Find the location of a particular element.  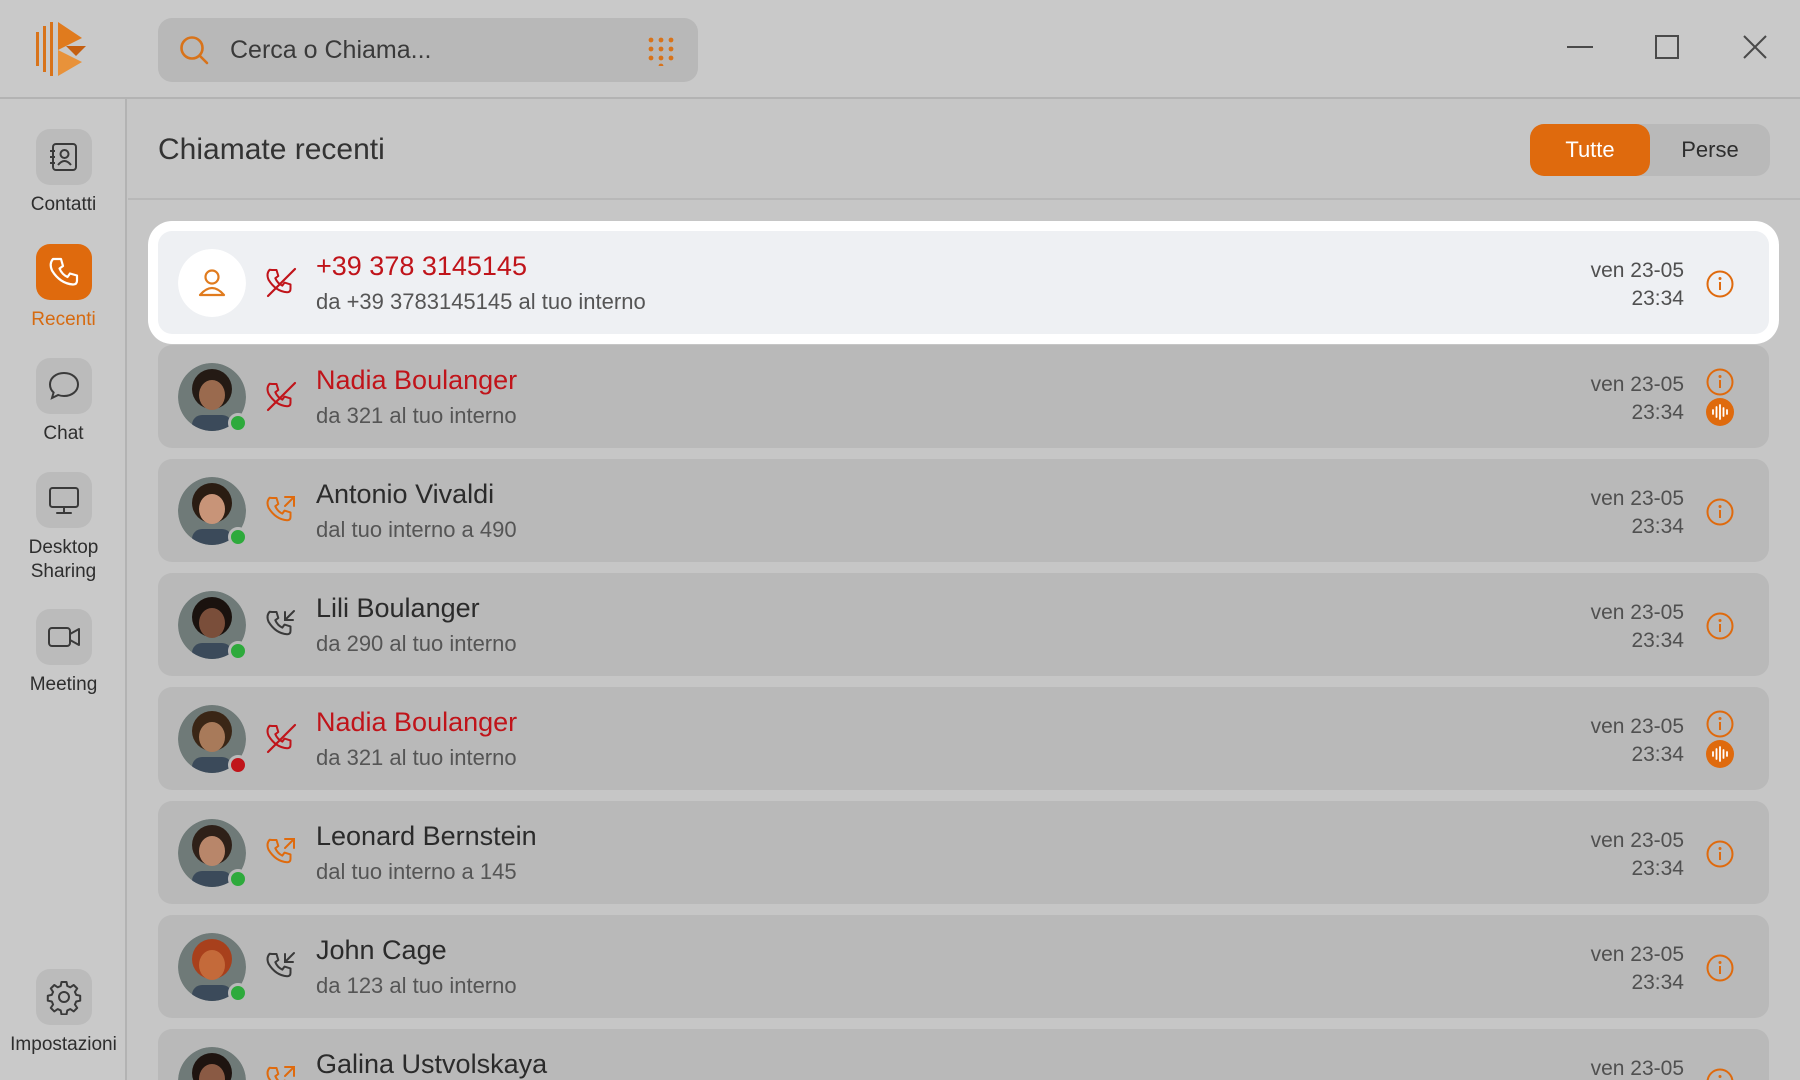

sidebar-item-recents: Recenti is located at coordinates (63, 288).